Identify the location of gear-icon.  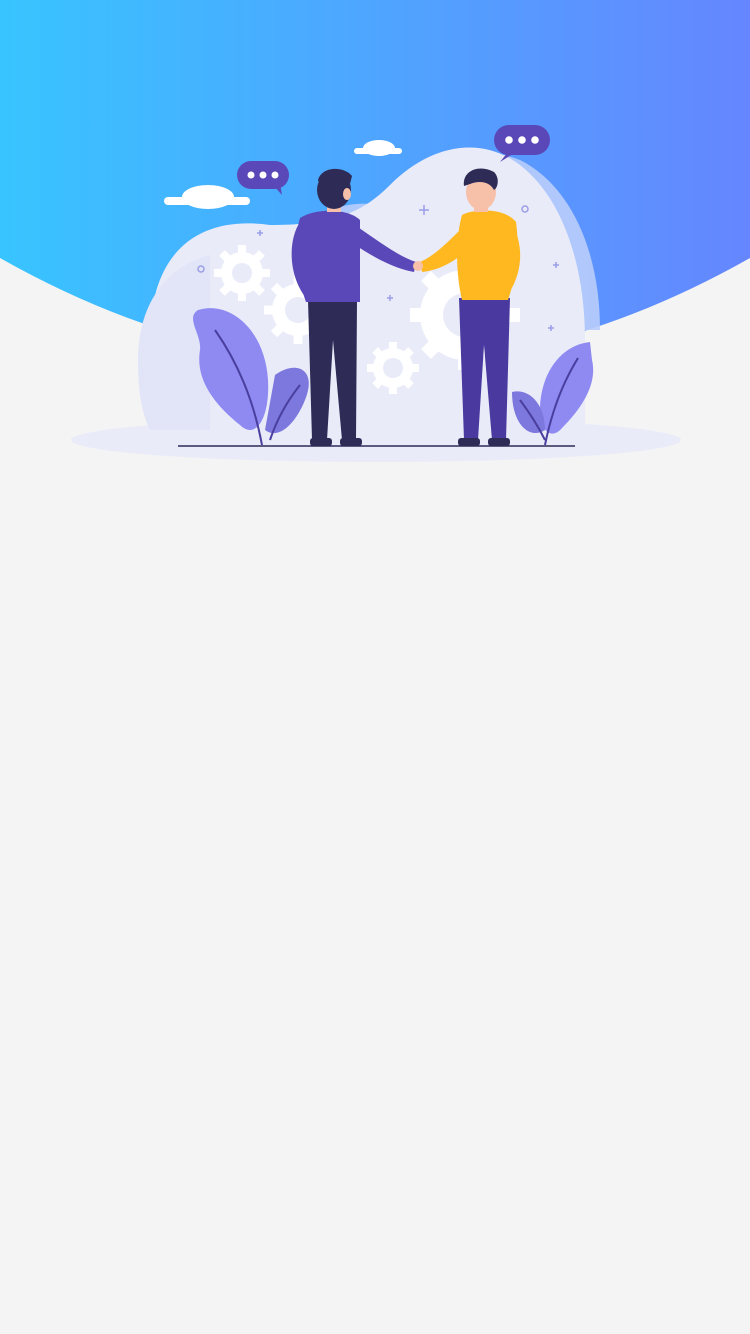
(242, 273).